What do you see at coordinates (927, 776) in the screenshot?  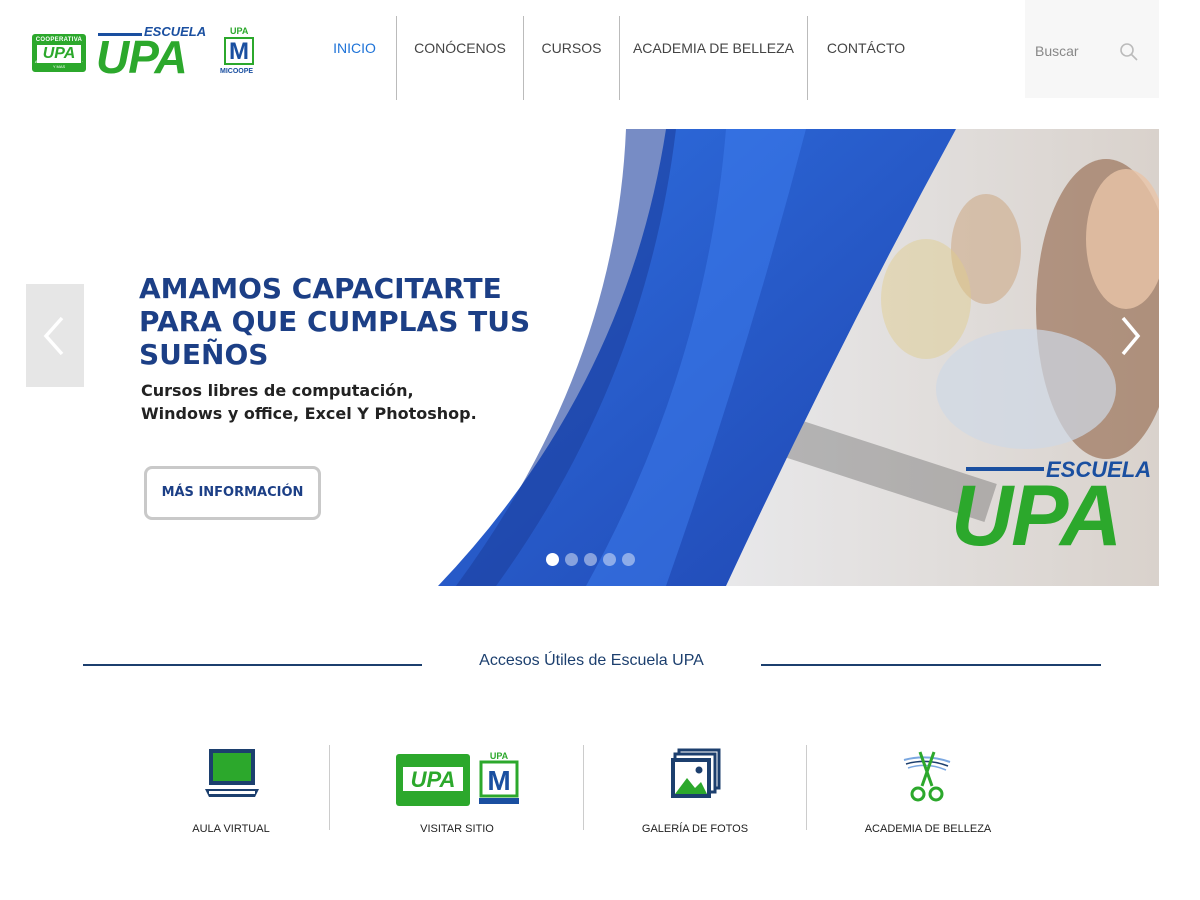 I see `scissors-icon` at bounding box center [927, 776].